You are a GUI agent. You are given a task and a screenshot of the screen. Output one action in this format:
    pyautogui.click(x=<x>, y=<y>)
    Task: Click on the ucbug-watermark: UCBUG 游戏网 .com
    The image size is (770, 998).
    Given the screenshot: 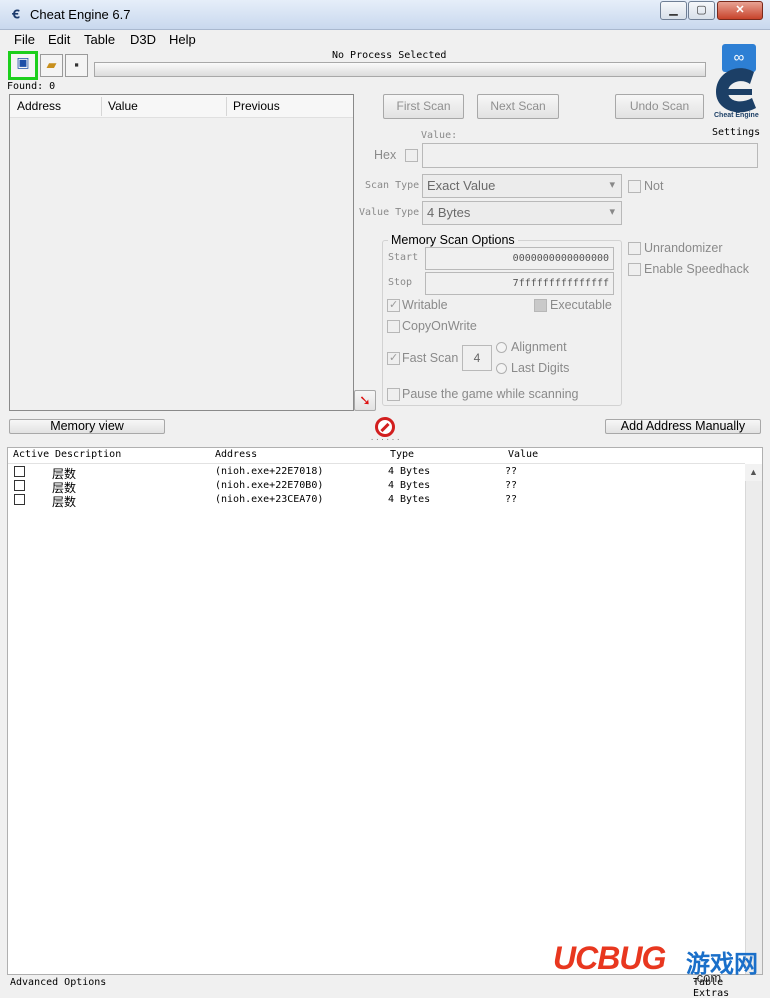 What is the action you would take?
    pyautogui.click(x=660, y=962)
    